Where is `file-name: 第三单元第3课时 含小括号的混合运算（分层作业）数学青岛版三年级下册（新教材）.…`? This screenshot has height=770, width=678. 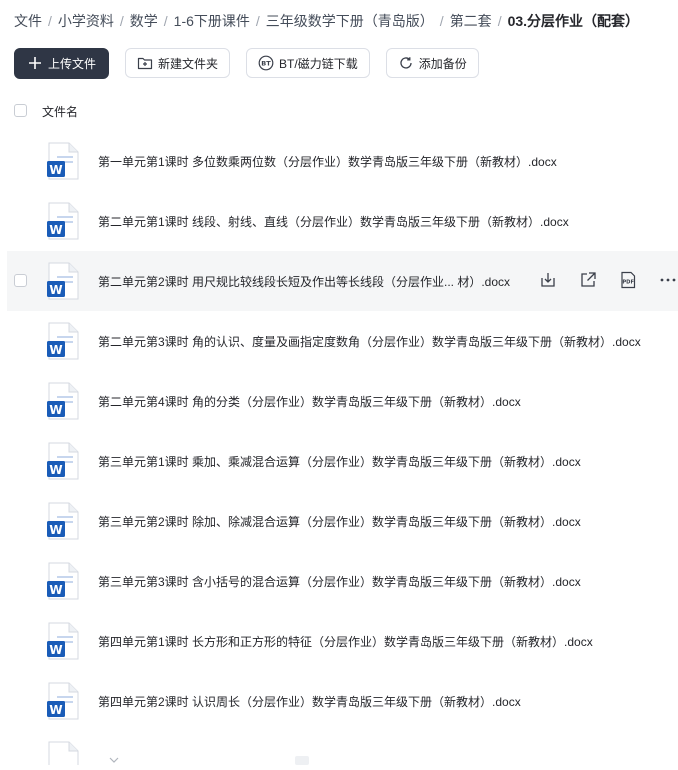
file-name: 第三单元第3课时 含小括号的混合运算（分层作业）数学青岛版三年级下册（新教材）.… is located at coordinates (339, 581).